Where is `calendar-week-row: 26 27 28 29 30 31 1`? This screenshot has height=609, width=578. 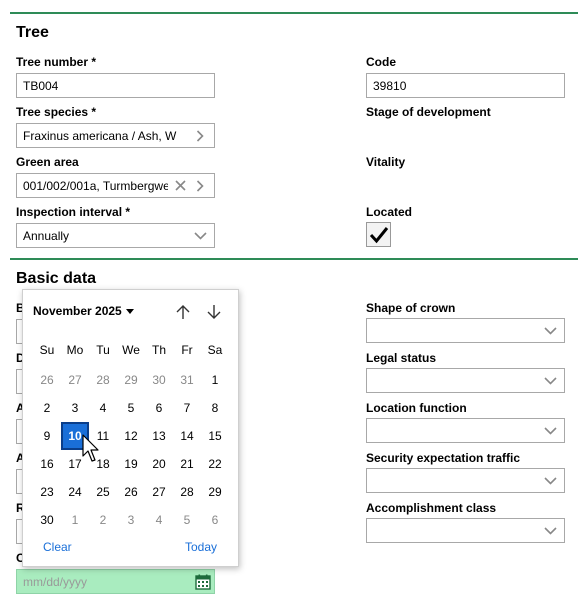 calendar-week-row: 26 27 28 29 30 31 1 is located at coordinates (131, 380).